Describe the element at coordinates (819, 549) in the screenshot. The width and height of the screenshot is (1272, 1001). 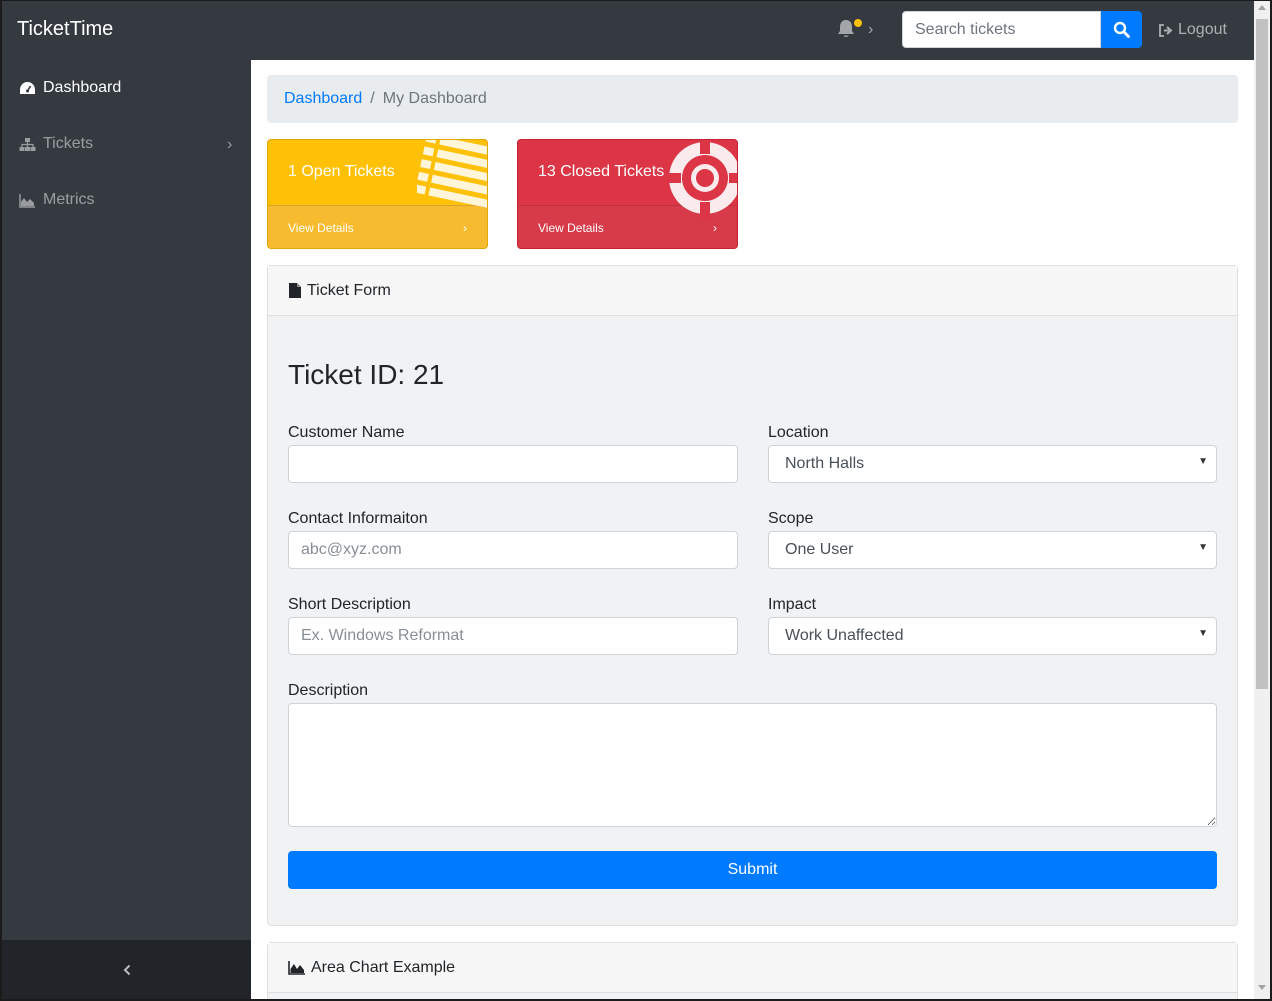
I see `scope-value: One User` at that location.